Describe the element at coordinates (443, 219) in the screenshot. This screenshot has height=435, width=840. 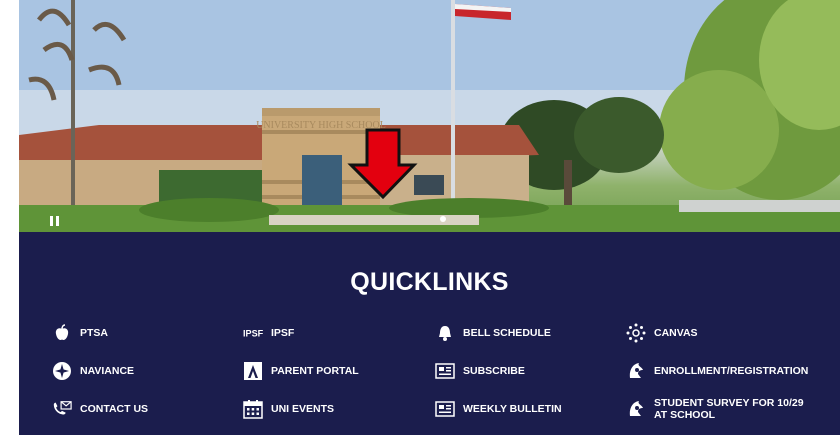
I see `slide-indicator-dot` at that location.